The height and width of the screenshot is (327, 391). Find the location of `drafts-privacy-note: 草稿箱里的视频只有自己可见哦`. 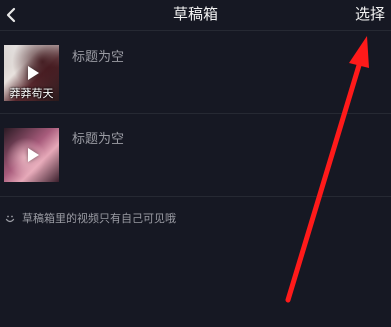

drafts-privacy-note: 草稿箱里的视频只有自己可见哦 is located at coordinates (90, 219).